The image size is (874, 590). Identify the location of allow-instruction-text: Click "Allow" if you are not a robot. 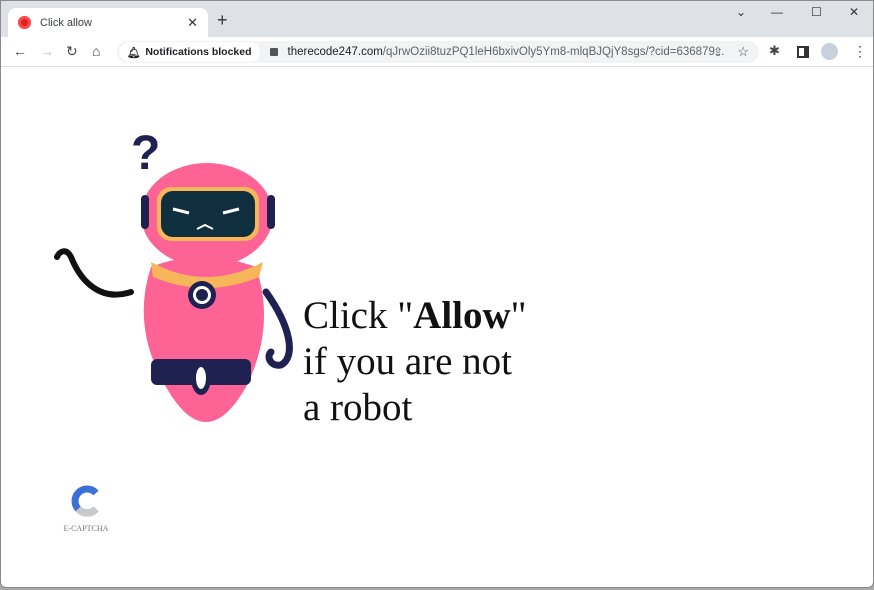
(415, 362).